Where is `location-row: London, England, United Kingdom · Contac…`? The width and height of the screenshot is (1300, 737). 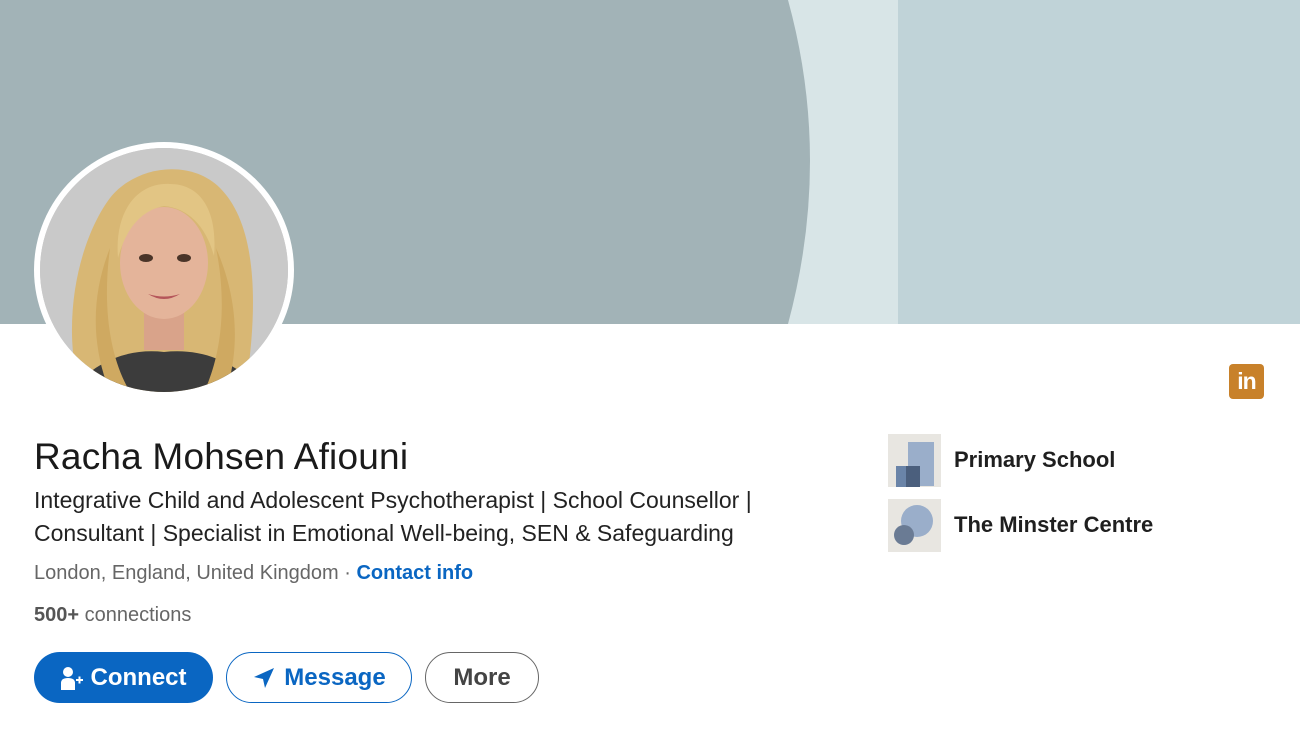 location-row: London, England, United Kingdom · Contac… is located at coordinates (253, 573).